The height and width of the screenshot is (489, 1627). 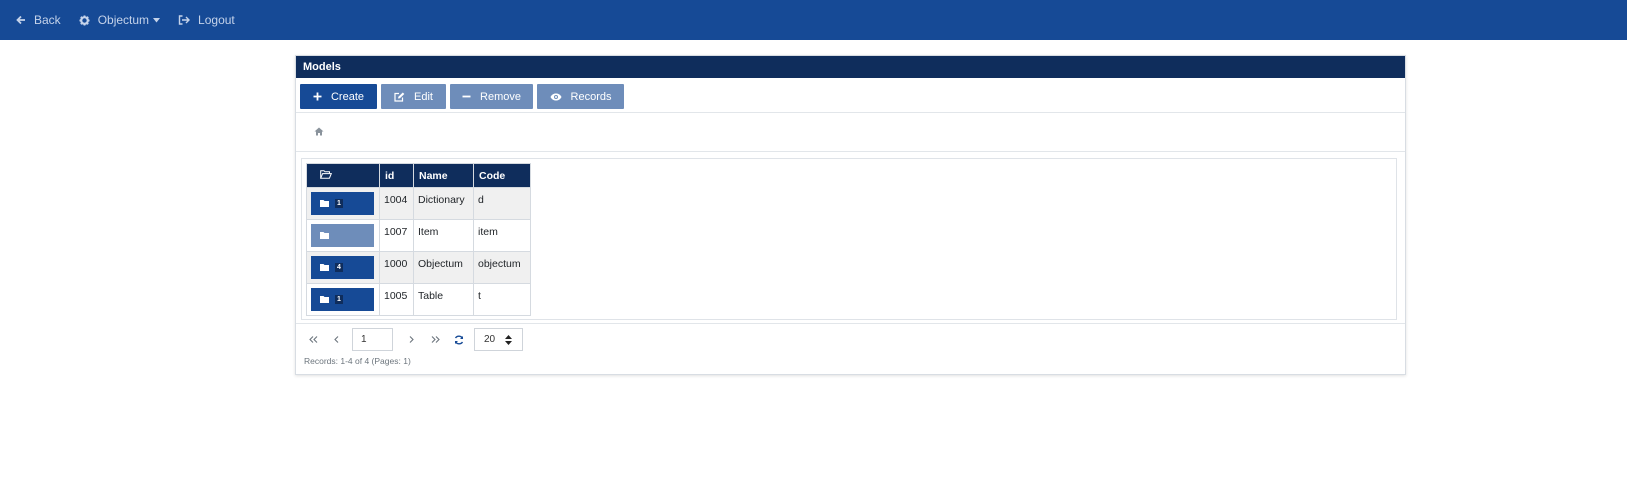 What do you see at coordinates (47, 20) in the screenshot?
I see `back-label: Back` at bounding box center [47, 20].